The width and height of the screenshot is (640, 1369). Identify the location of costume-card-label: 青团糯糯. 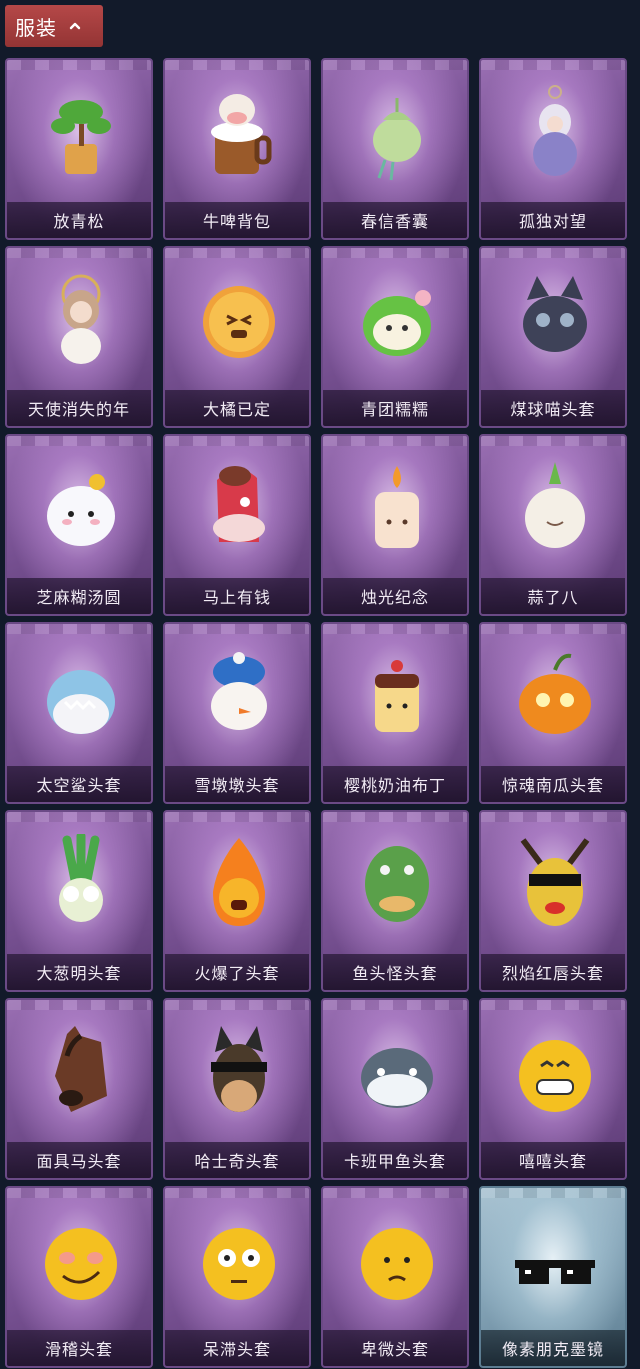
(395, 408).